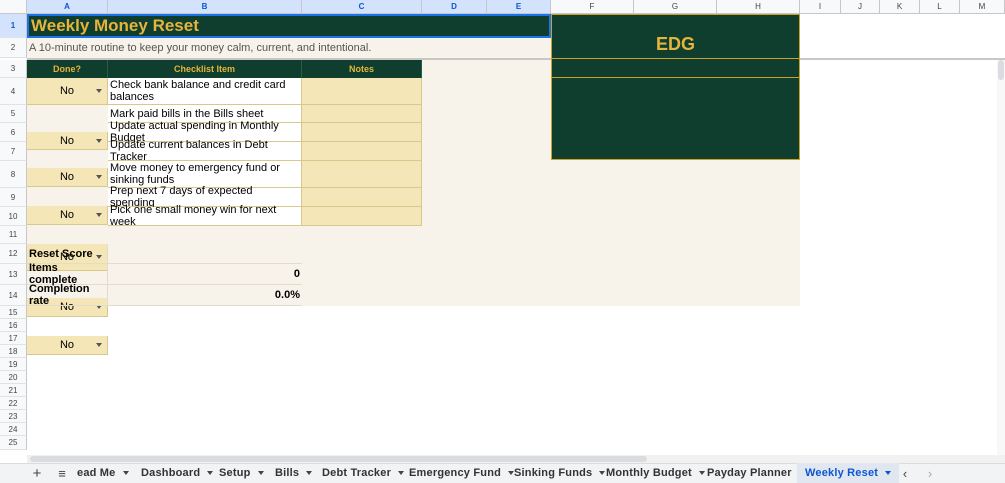  What do you see at coordinates (649, 473) in the screenshot?
I see `tab-label: Monthly Budget` at bounding box center [649, 473].